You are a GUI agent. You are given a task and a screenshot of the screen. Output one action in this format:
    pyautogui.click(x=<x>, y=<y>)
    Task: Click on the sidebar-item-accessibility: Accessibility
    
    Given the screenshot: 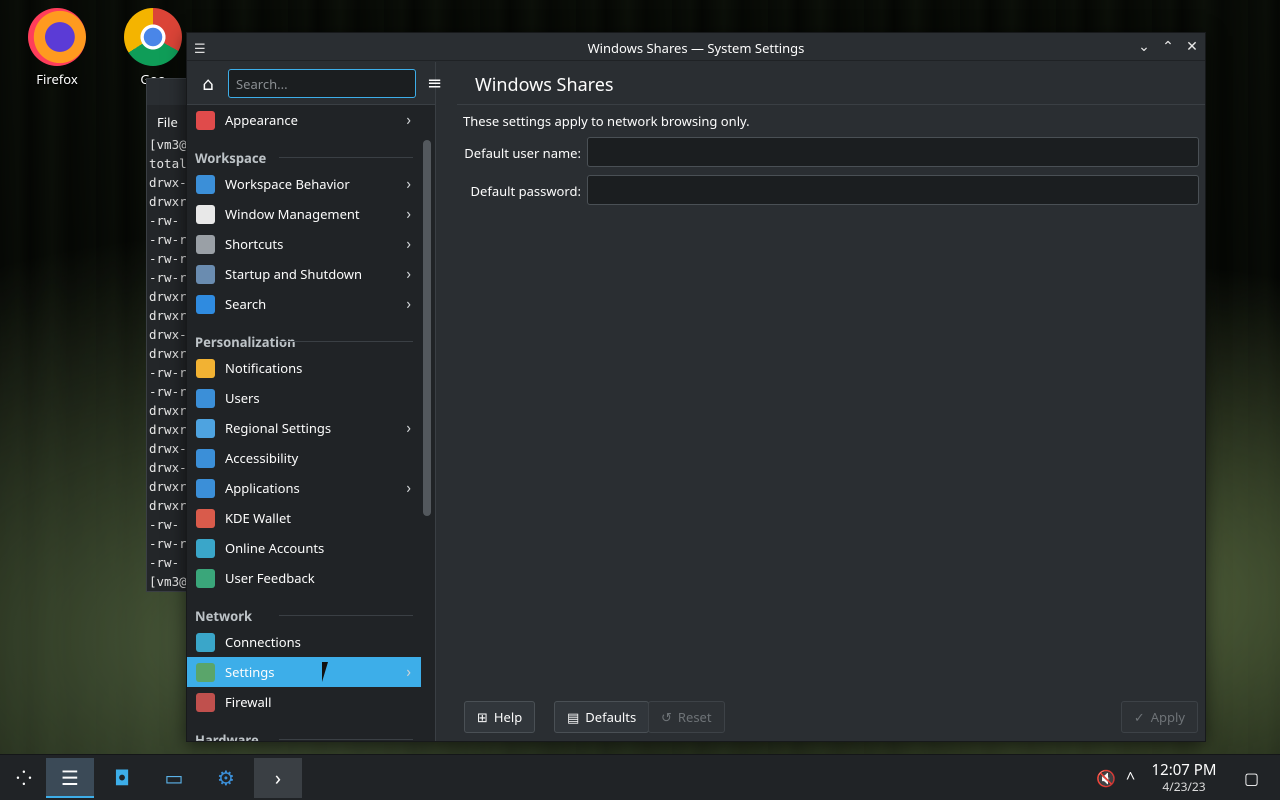 What is the action you would take?
    pyautogui.click(x=304, y=458)
    